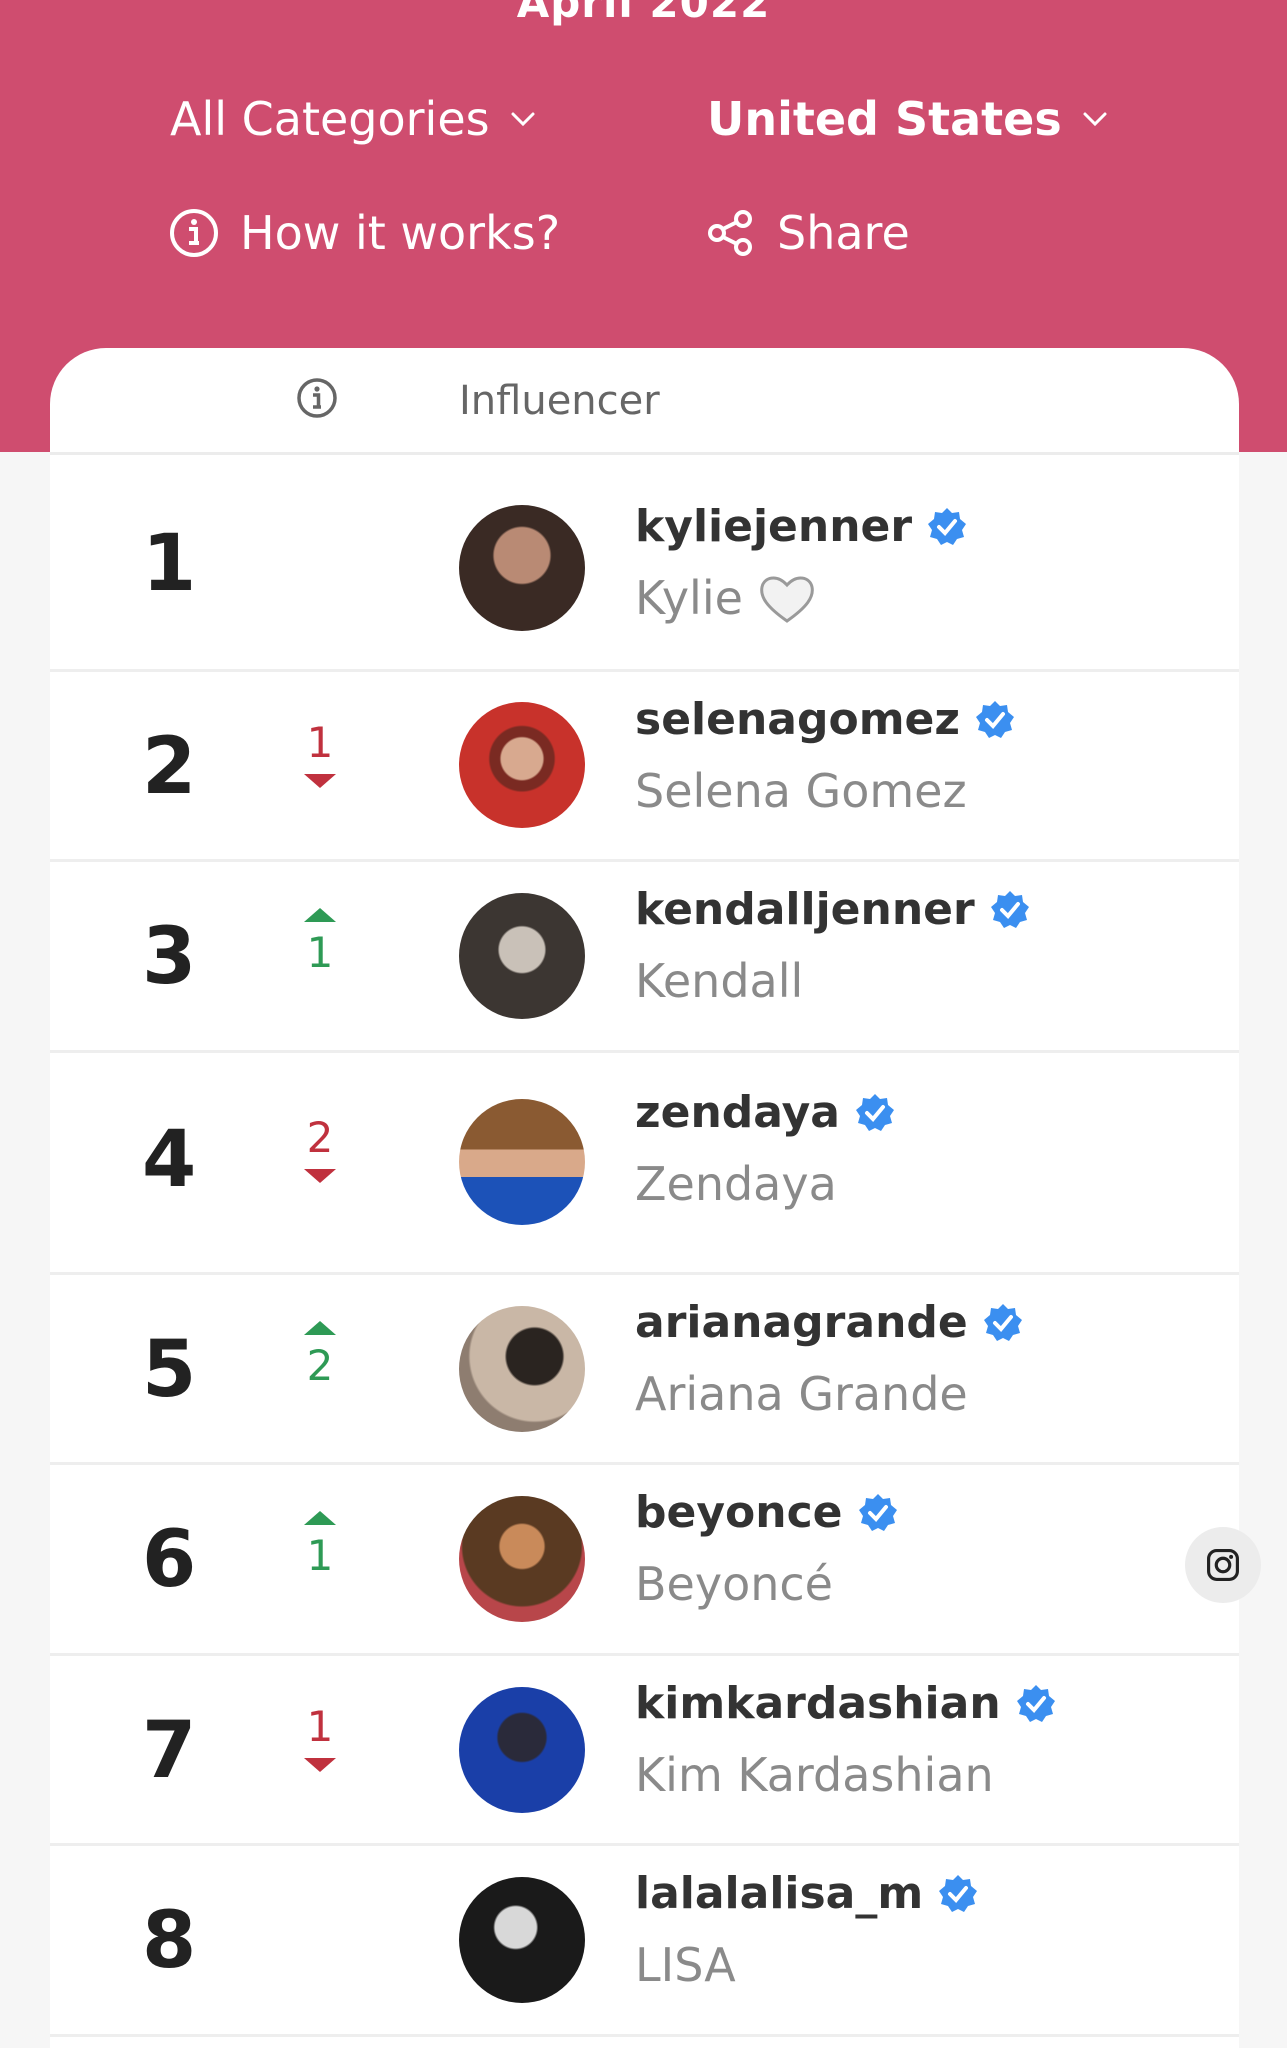  Describe the element at coordinates (814, 1775) in the screenshot. I see `full-name: Kim Kardashian` at that location.